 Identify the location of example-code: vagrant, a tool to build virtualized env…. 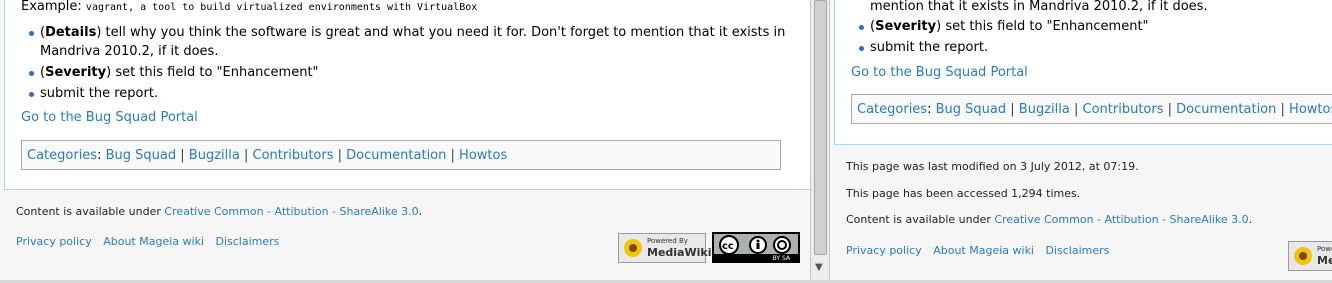
(281, 7).